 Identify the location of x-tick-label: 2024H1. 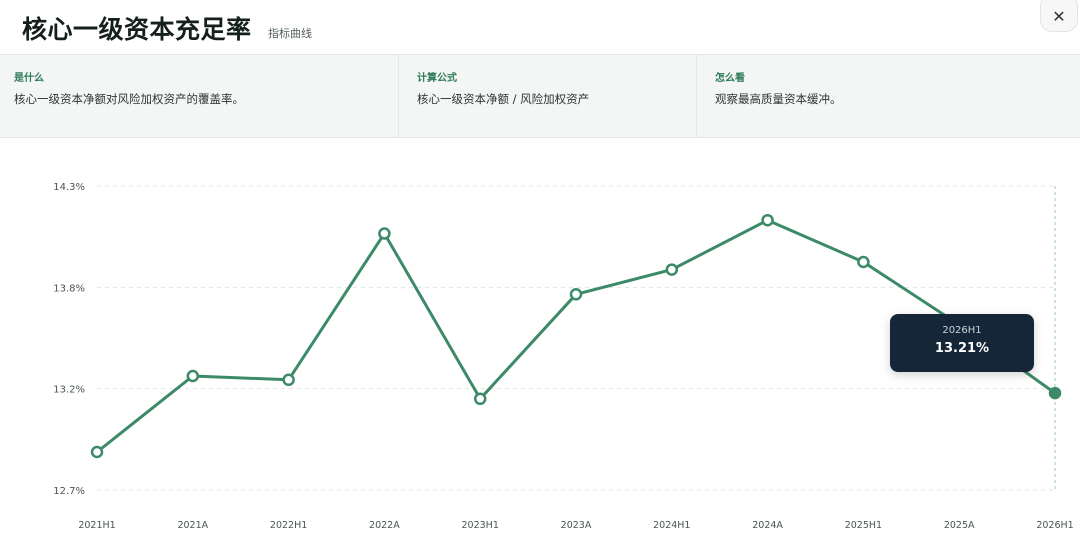
(671, 525).